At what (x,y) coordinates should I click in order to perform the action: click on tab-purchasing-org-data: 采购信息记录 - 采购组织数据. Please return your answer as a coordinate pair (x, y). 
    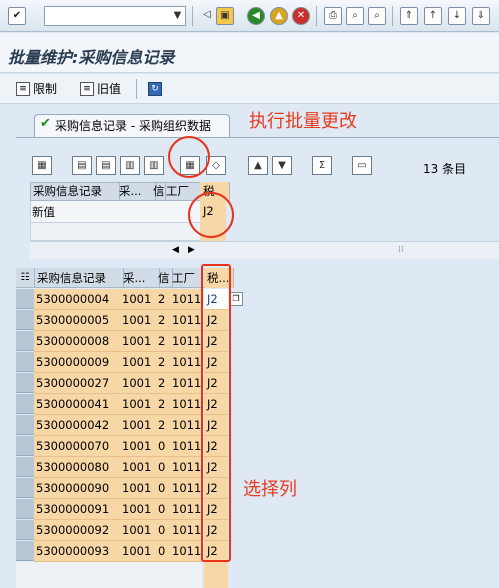
    Looking at the image, I should click on (132, 126).